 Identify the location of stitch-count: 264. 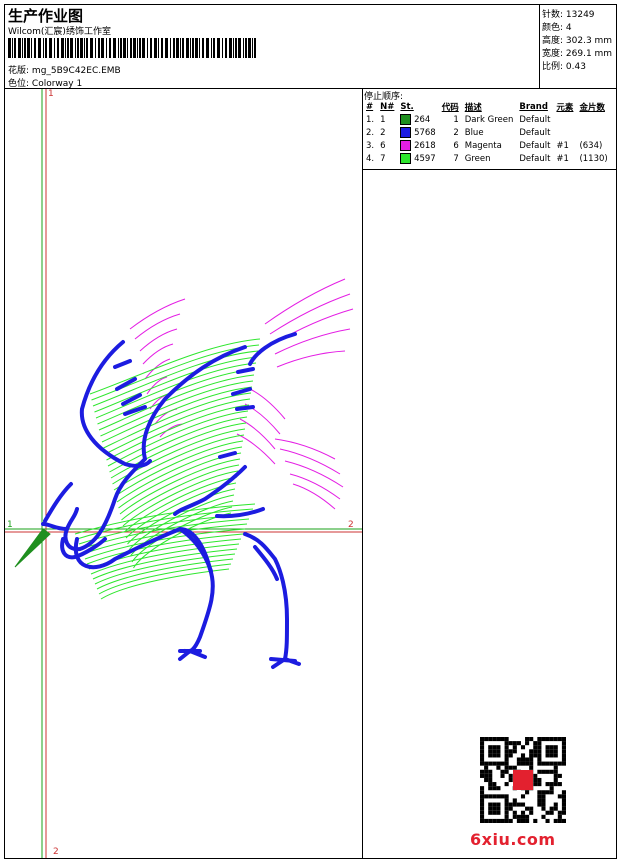
(421, 120).